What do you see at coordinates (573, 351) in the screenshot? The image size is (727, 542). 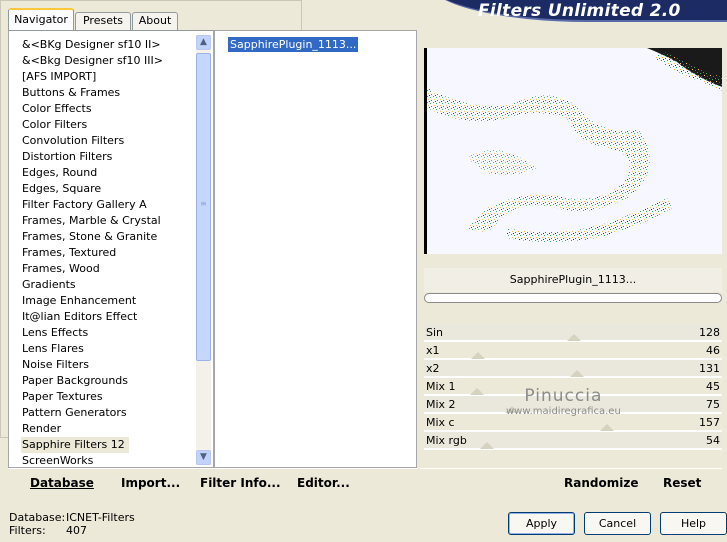 I see `slider-row-x1: x1 46` at bounding box center [573, 351].